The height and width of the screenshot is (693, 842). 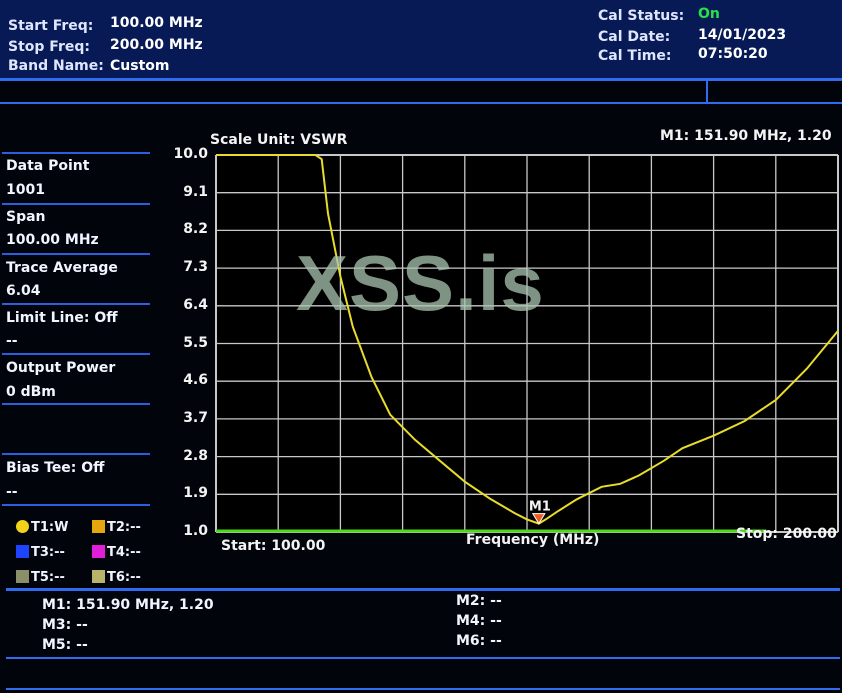 I want to click on marker-m1-label: M1, so click(x=540, y=507).